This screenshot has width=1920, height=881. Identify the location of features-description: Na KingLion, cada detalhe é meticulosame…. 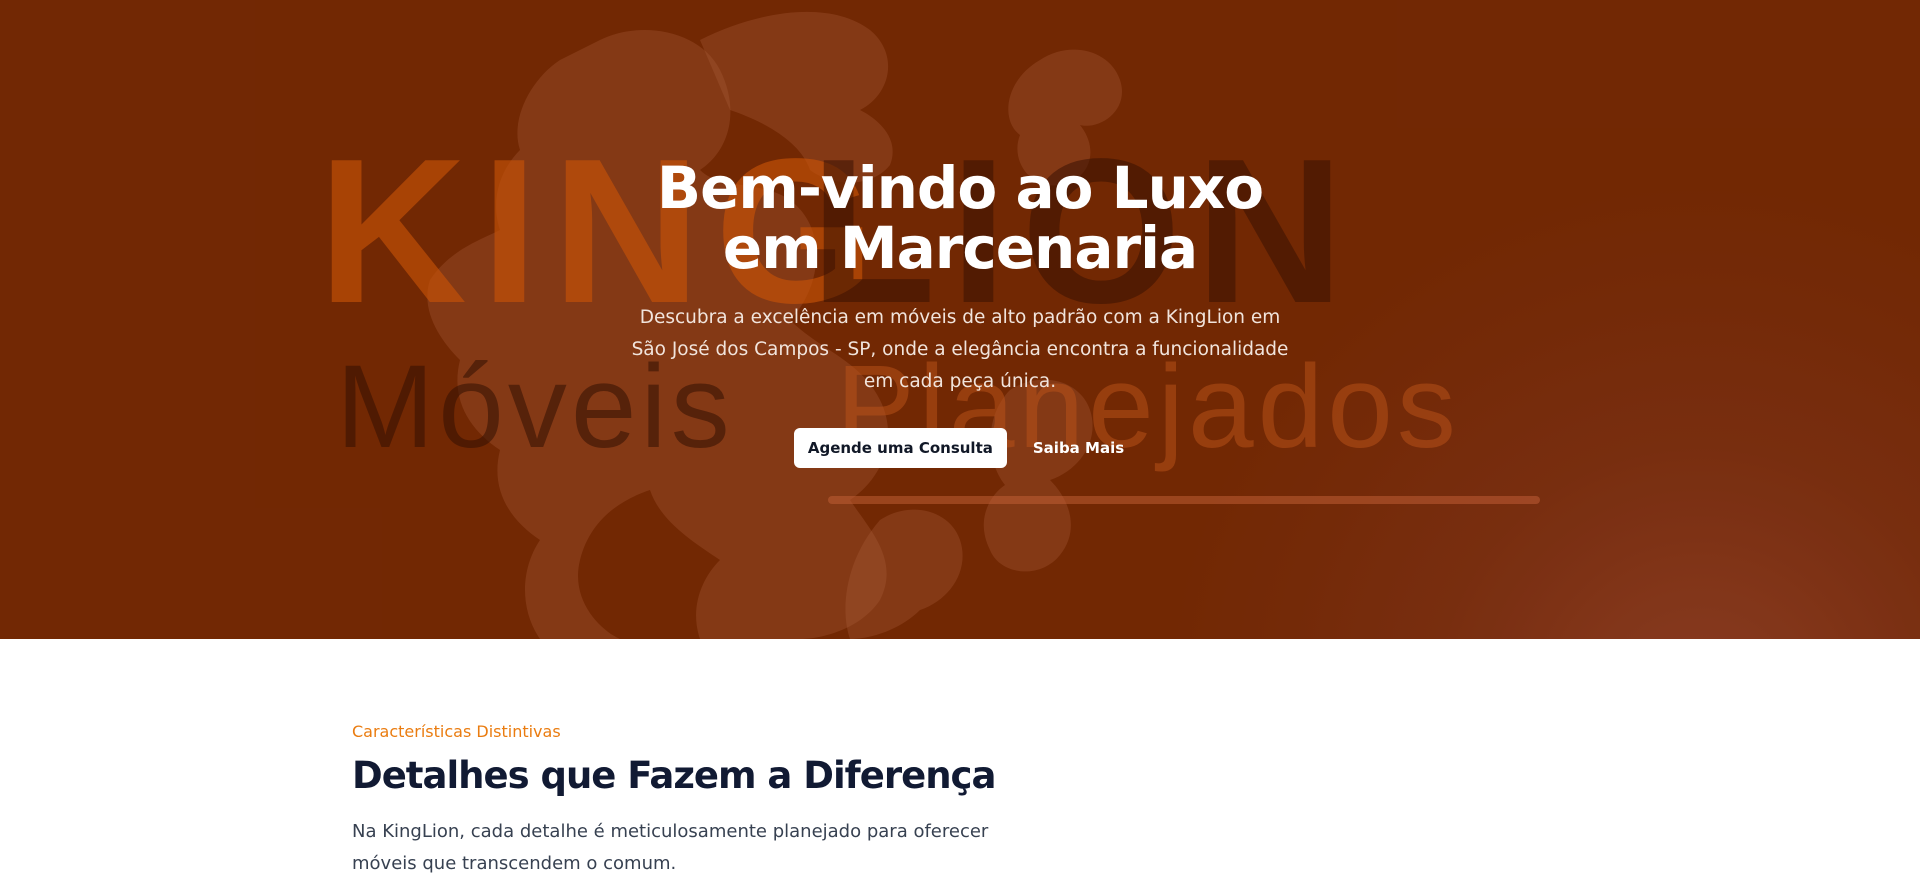
(670, 847).